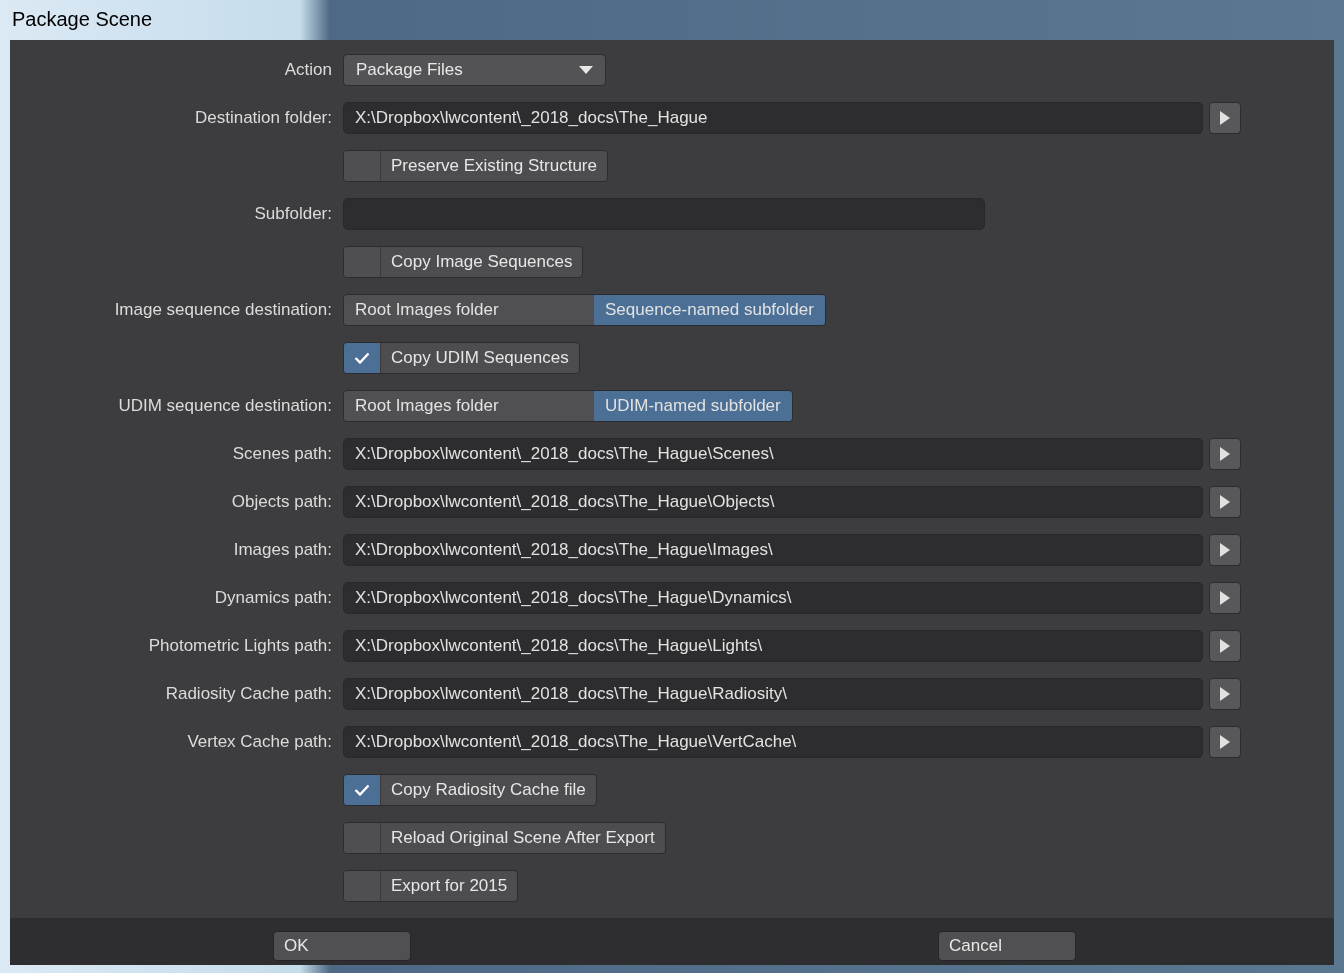 The height and width of the screenshot is (973, 1344). Describe the element at coordinates (773, 741) in the screenshot. I see `path-field: X:\Dropbox\lwcontent\_2018_docs\The_Hague\VertCache\` at that location.